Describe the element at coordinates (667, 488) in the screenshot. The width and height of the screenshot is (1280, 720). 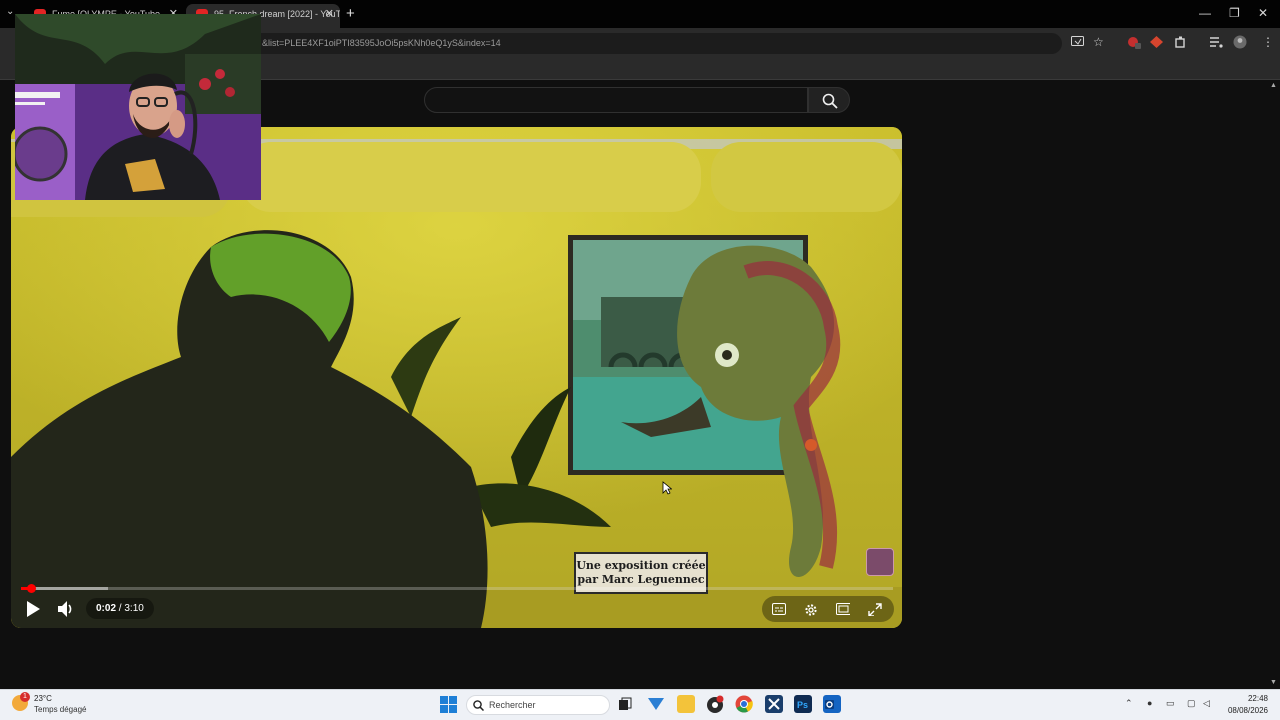
I see `mouse-cursor-icon` at that location.